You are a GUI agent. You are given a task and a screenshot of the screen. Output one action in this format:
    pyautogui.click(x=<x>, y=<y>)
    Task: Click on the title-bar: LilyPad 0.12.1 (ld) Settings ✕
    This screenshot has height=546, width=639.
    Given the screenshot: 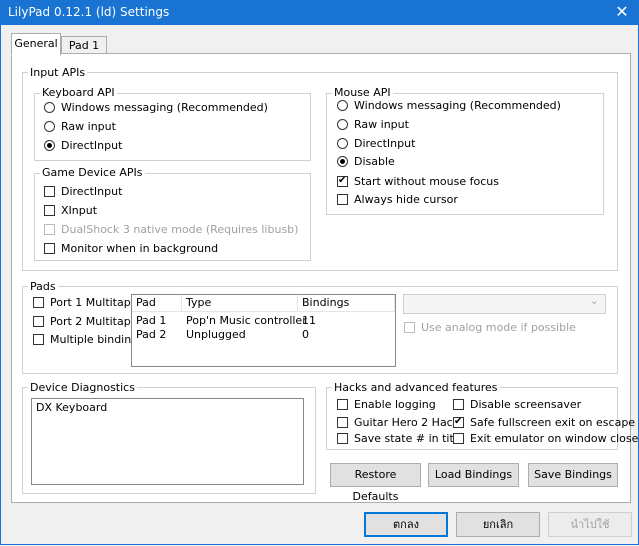 What is the action you would take?
    pyautogui.click(x=319, y=12)
    